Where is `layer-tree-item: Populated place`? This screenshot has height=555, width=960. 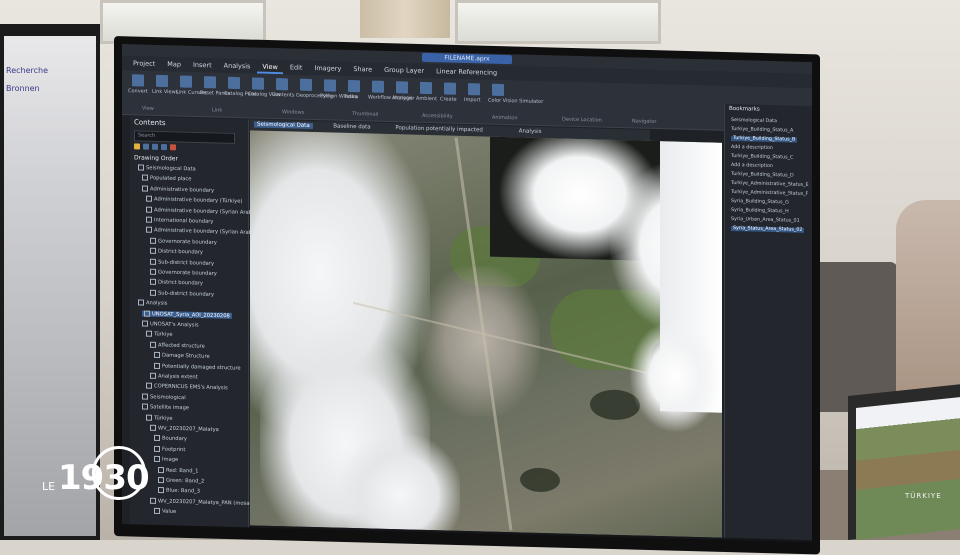
layer-tree-item: Populated place is located at coordinates (166, 178).